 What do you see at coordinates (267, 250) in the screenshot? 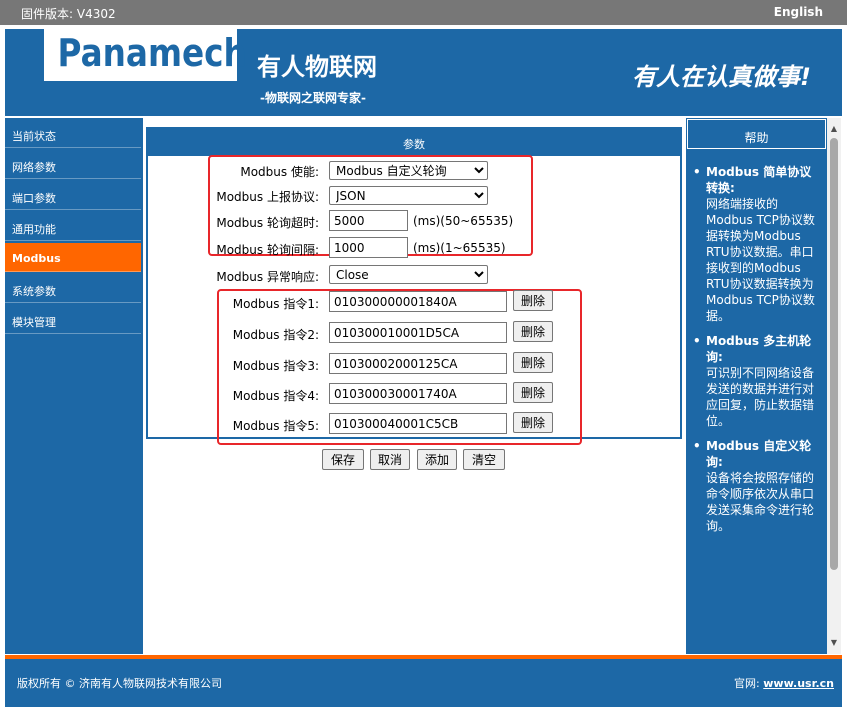
I see `modbus-interval-label: Modbus 轮询间隔:` at bounding box center [267, 250].